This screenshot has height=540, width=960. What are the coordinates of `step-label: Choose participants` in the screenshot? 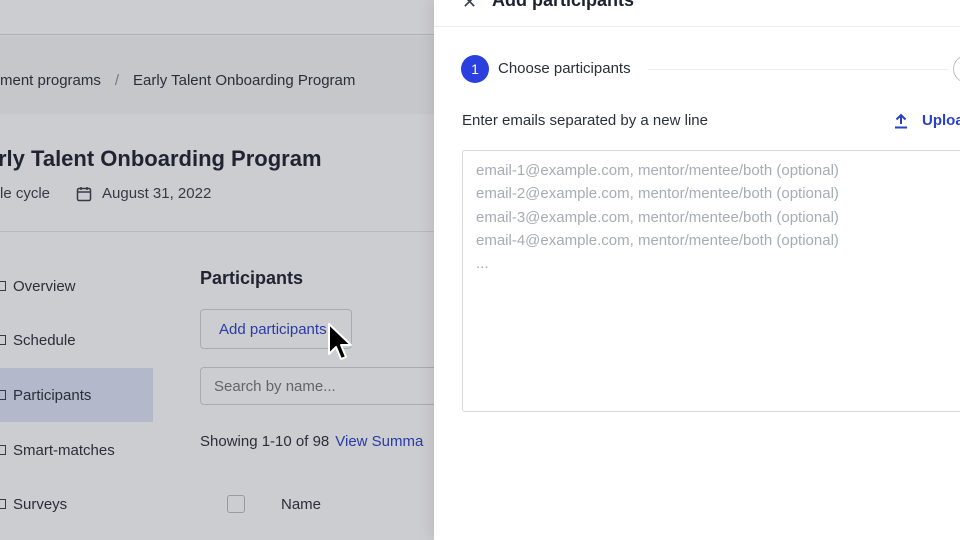 It's located at (564, 68).